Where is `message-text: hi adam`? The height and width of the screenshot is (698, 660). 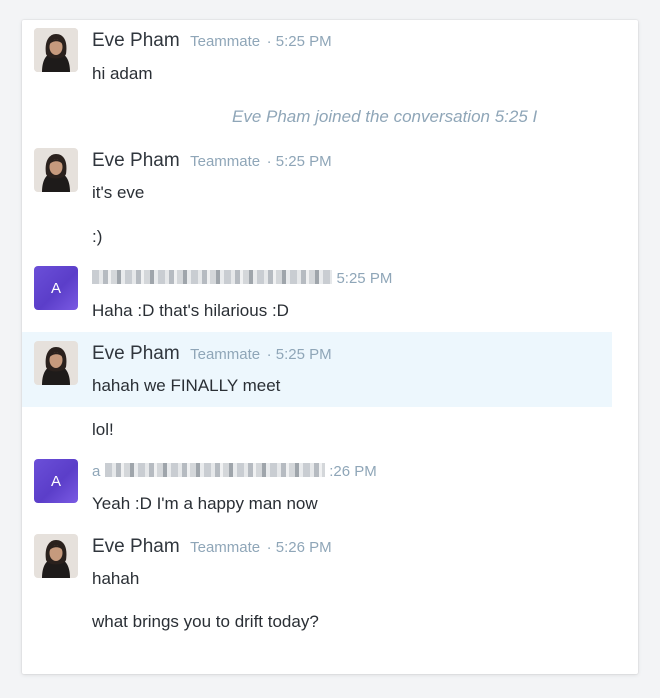
message-text: hi adam is located at coordinates (122, 73).